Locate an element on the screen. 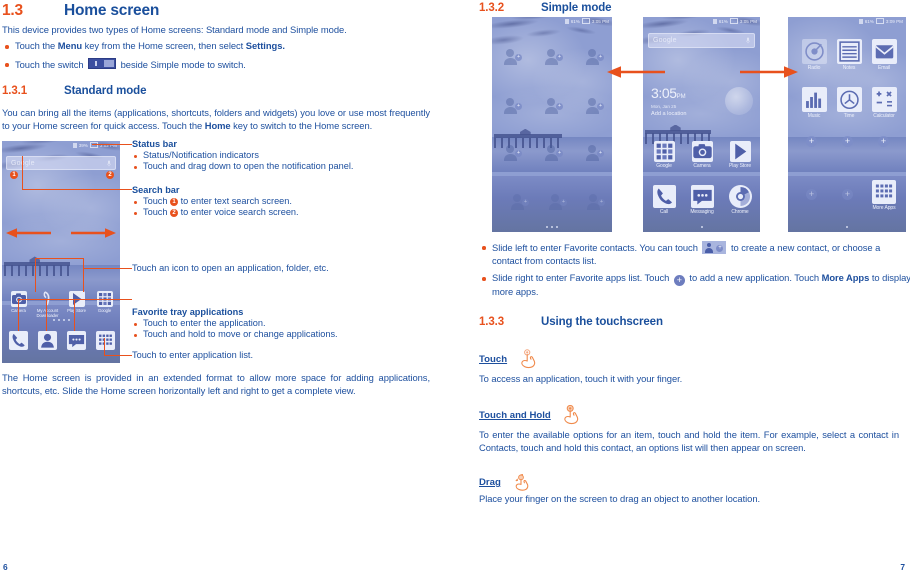 The image size is (910, 579). tray-messaging is located at coordinates (76, 340).